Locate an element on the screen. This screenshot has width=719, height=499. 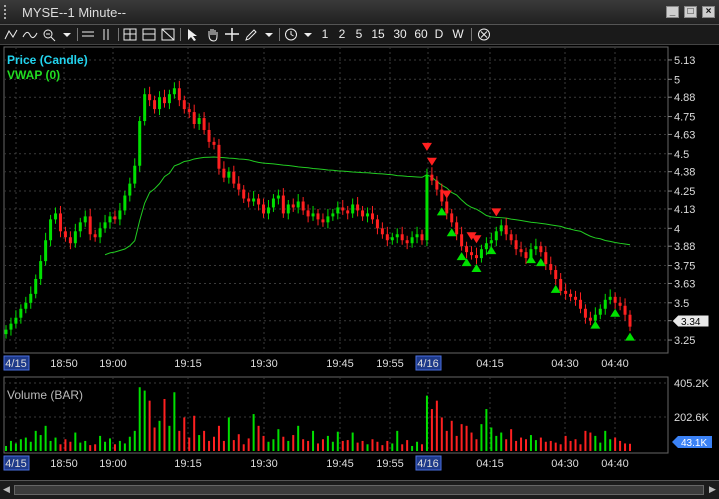
hand-pan-icon is located at coordinates (213, 34).